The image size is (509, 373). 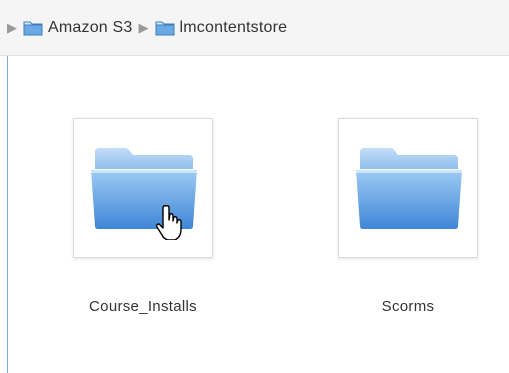 What do you see at coordinates (408, 306) in the screenshot?
I see `folder-name-scorms: Scorms` at bounding box center [408, 306].